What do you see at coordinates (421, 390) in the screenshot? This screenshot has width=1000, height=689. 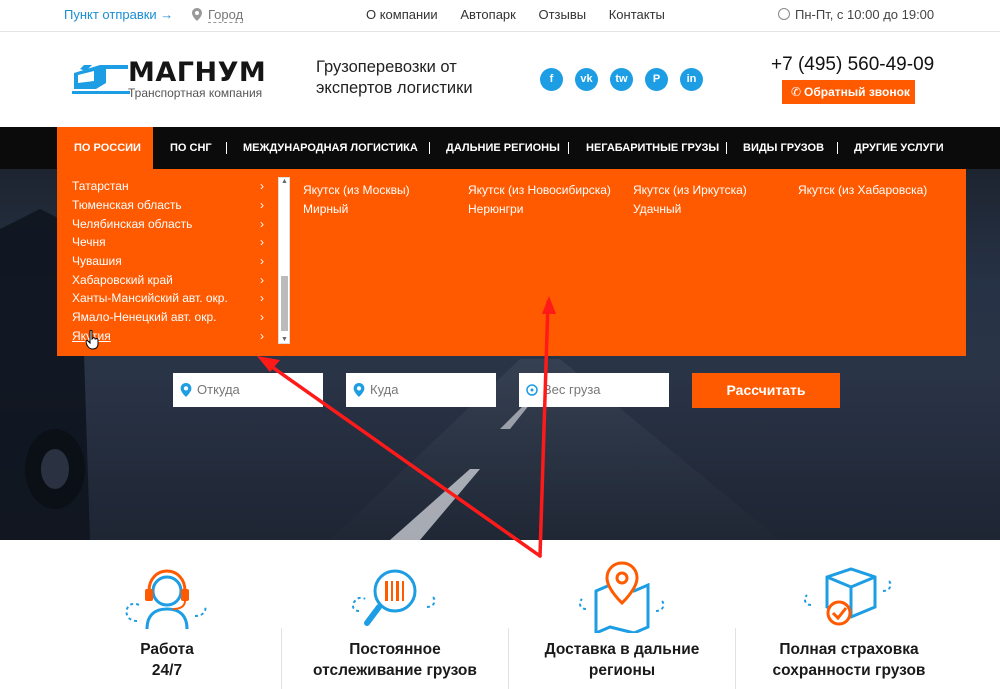 I see `to-field: Куда` at bounding box center [421, 390].